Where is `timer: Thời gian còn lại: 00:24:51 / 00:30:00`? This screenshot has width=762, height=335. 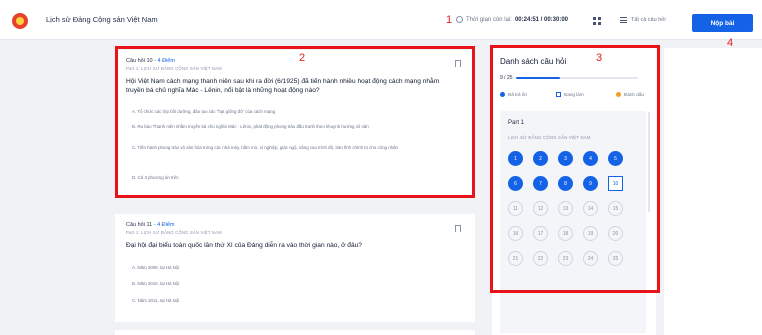
timer: Thời gian còn lại: 00:24:51 / 00:30:00 is located at coordinates (512, 19).